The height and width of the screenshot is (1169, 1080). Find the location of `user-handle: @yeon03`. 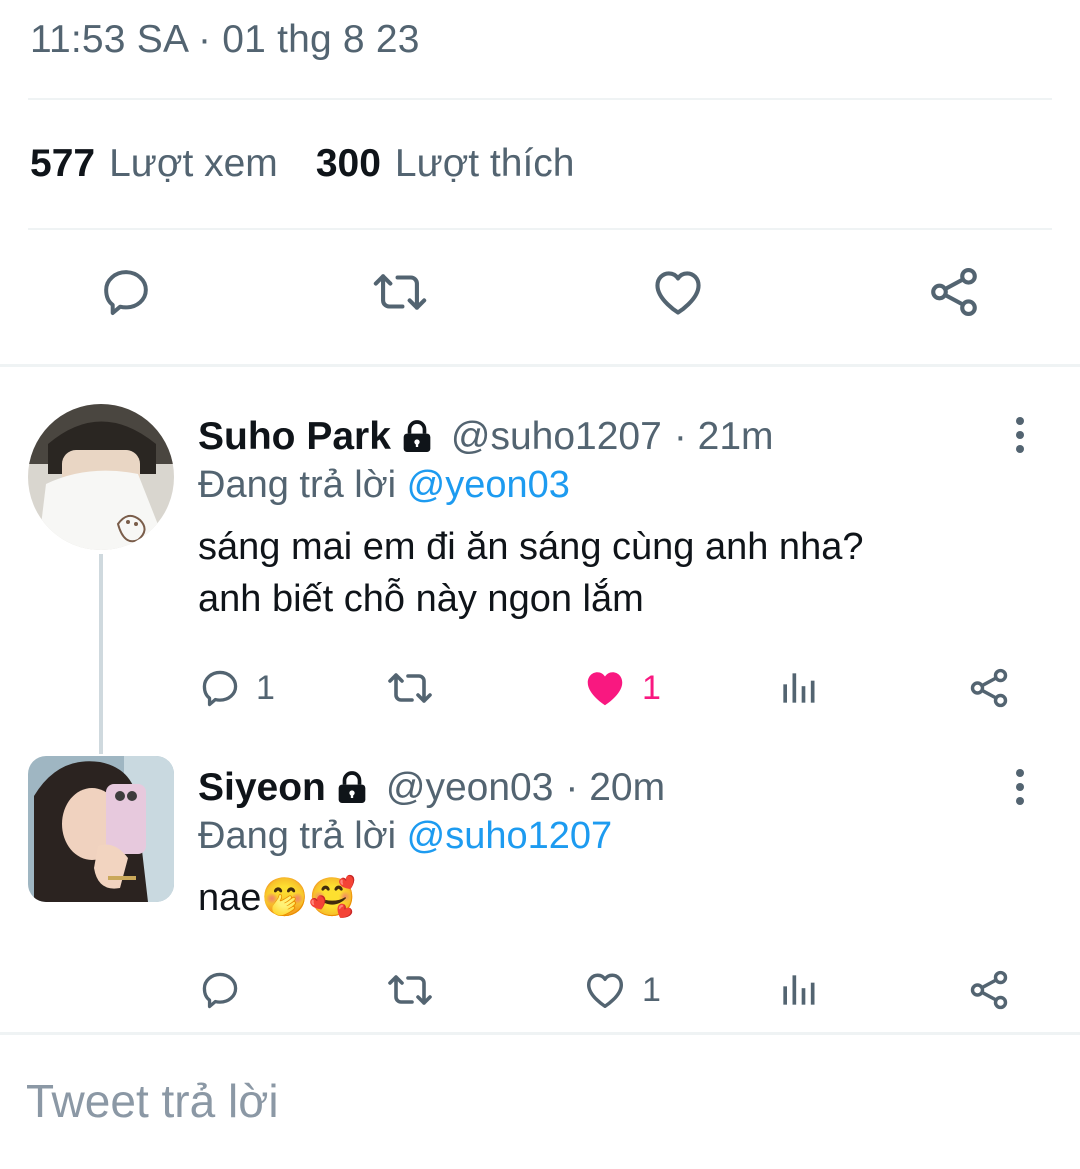

user-handle: @yeon03 is located at coordinates (470, 788).